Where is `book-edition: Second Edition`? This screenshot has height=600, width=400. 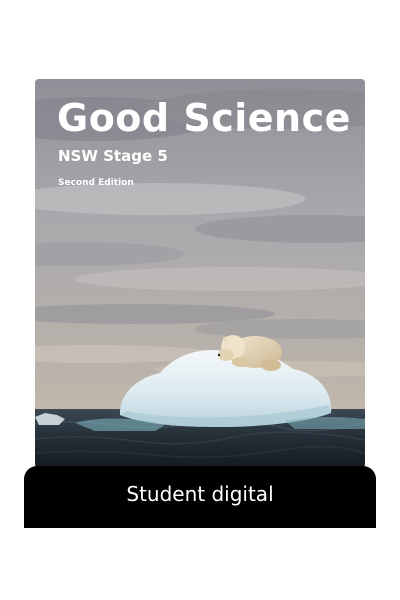 book-edition: Second Edition is located at coordinates (96, 183).